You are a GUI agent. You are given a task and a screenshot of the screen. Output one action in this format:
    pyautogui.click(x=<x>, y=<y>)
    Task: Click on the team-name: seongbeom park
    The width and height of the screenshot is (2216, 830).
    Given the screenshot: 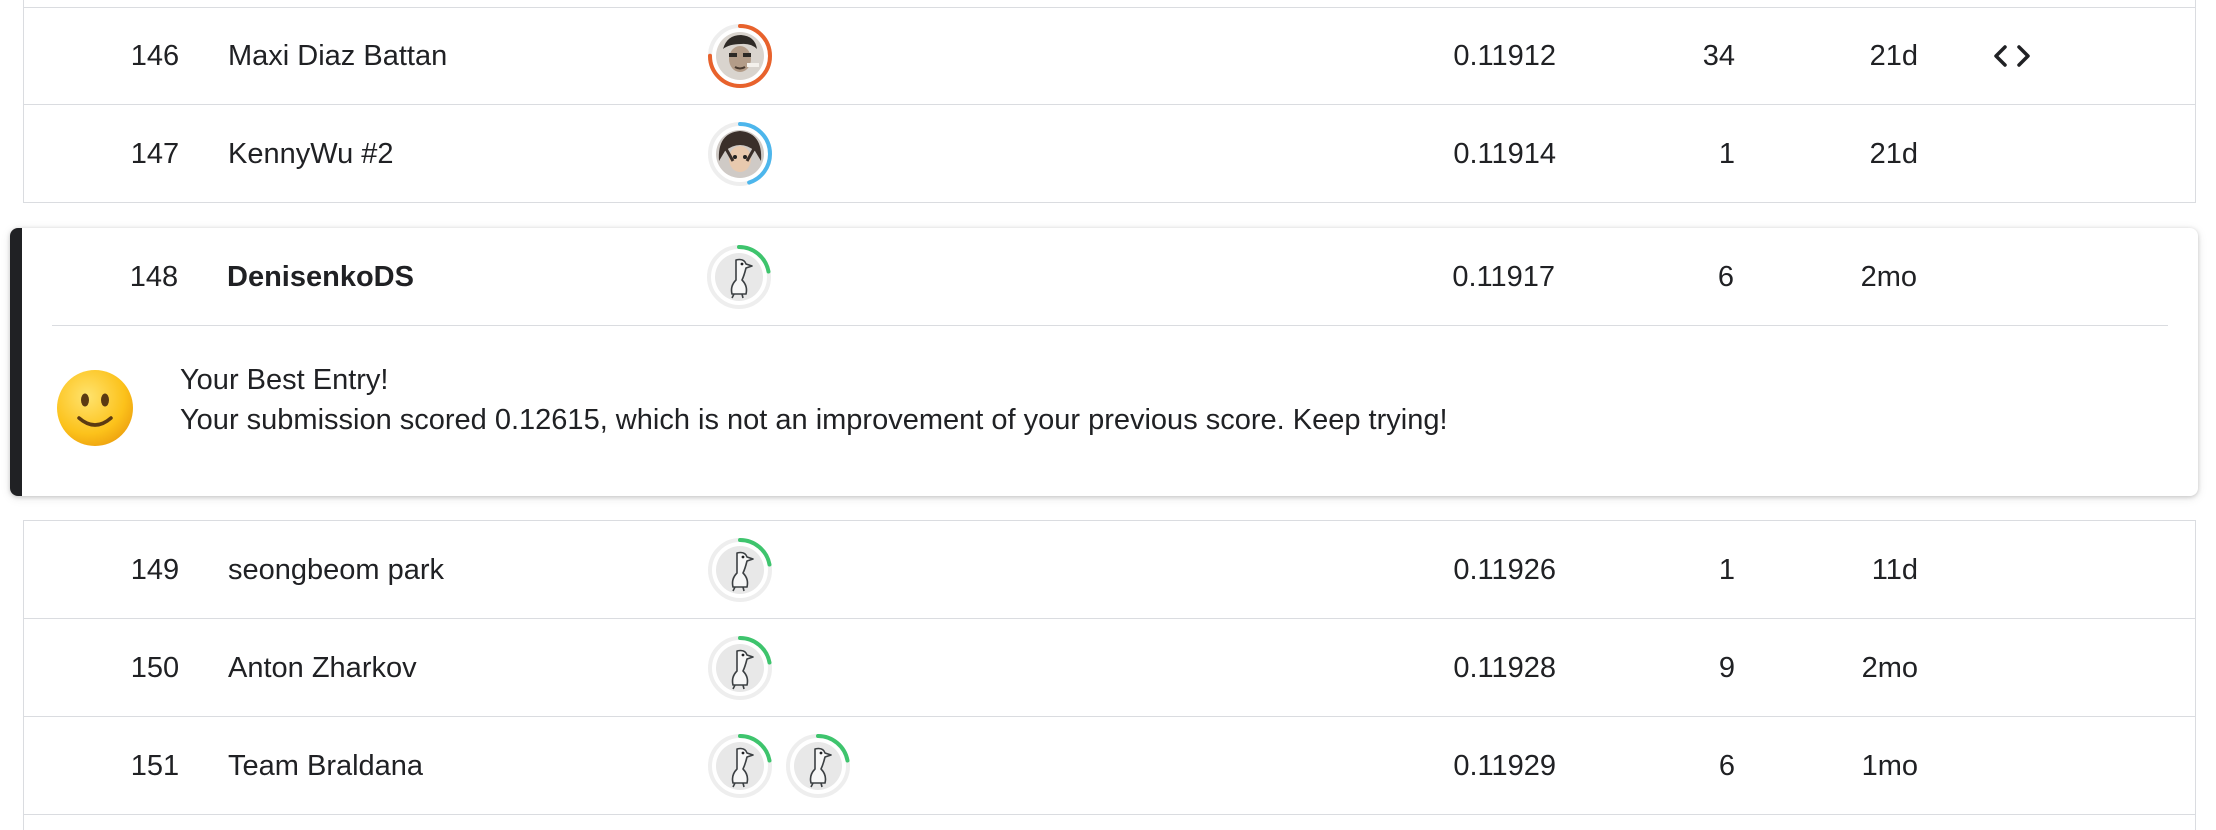 What is the action you would take?
    pyautogui.click(x=336, y=570)
    